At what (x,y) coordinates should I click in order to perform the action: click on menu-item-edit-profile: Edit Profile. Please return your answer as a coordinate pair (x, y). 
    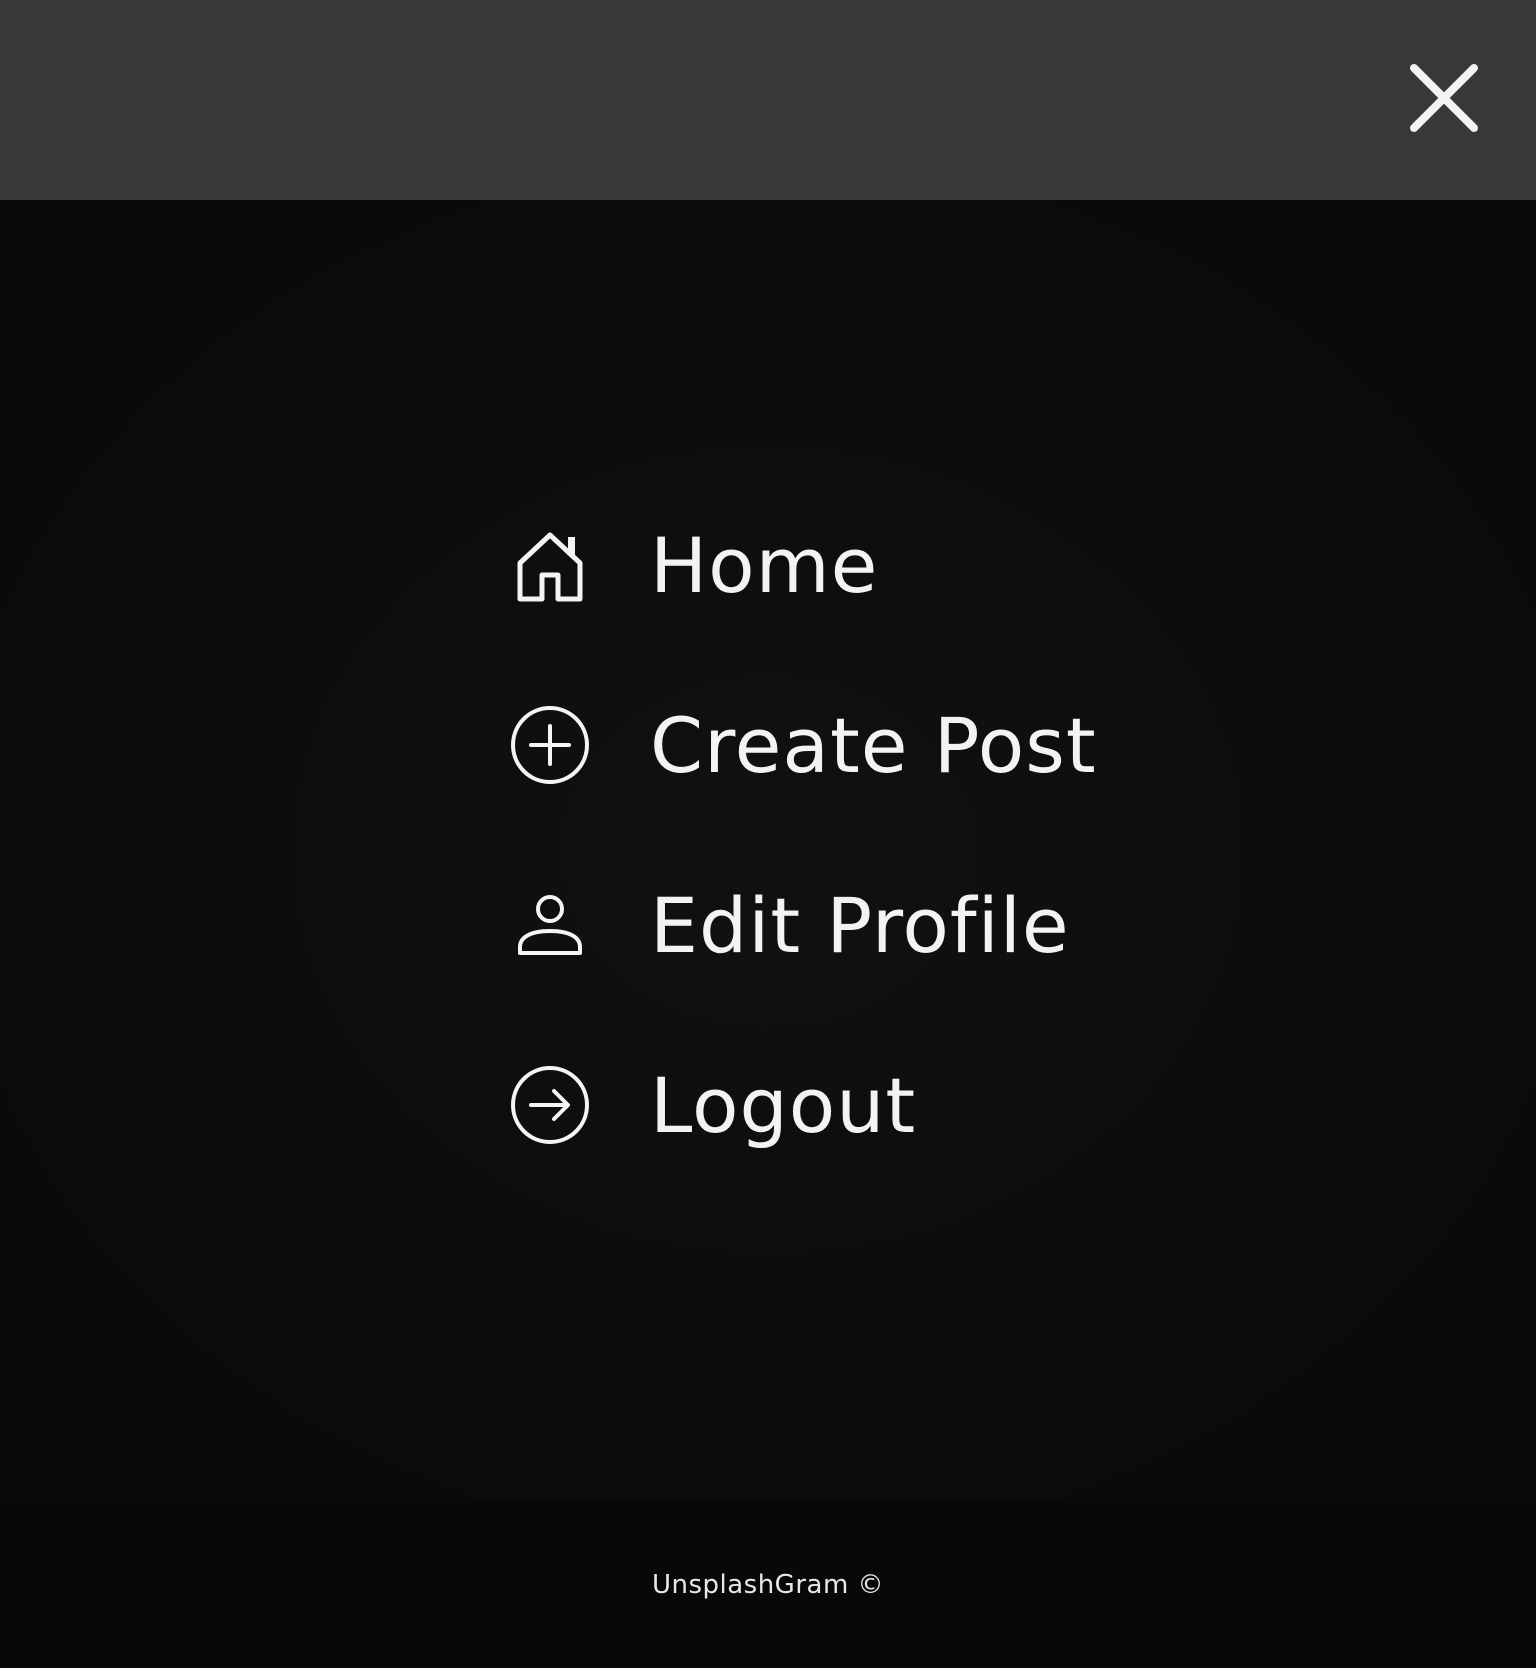
    Looking at the image, I should click on (785, 925).